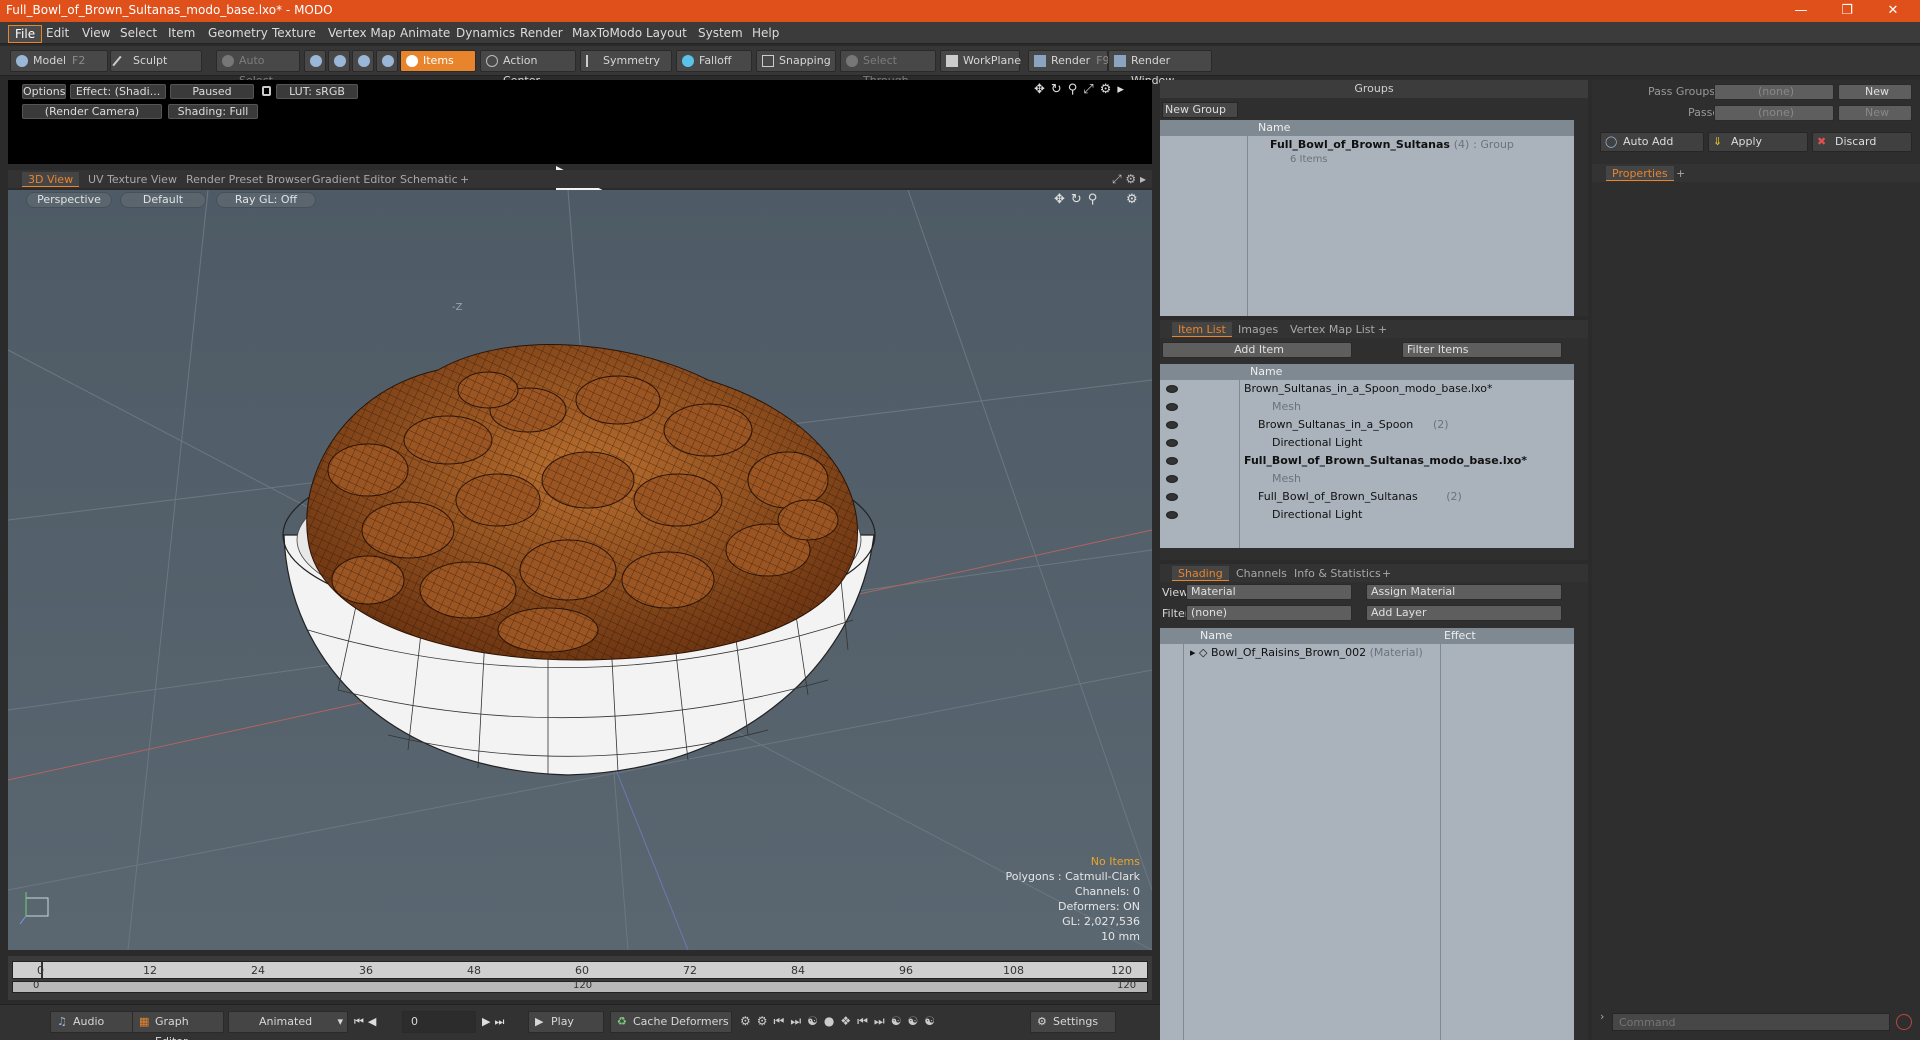 This screenshot has height=1040, width=1920. I want to click on close-button: ✕, so click(1893, 11).